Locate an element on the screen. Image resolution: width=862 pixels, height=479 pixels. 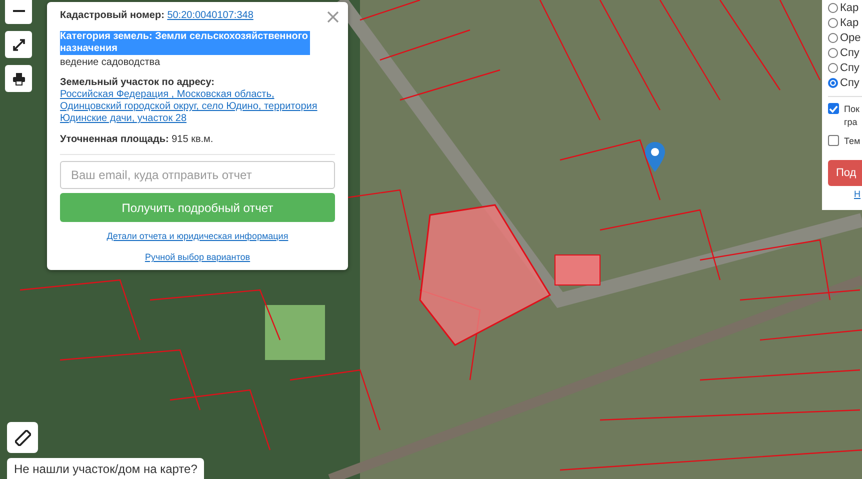
checkbox-label: Пок гра is located at coordinates (852, 116).